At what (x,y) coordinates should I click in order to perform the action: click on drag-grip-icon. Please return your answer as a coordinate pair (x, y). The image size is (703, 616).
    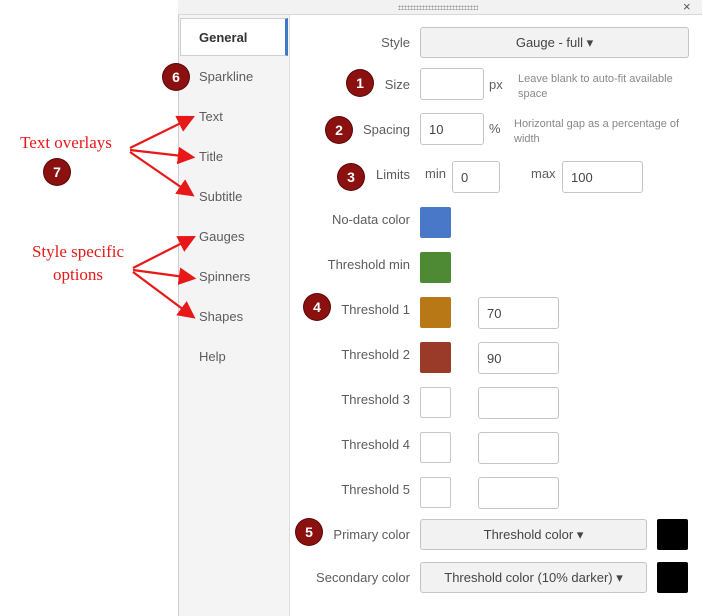
    Looking at the image, I should click on (438, 7).